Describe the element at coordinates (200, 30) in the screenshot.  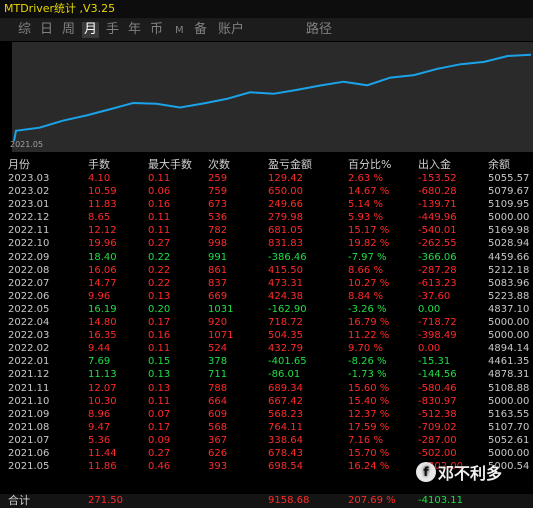
I see `tab-backup: 备` at that location.